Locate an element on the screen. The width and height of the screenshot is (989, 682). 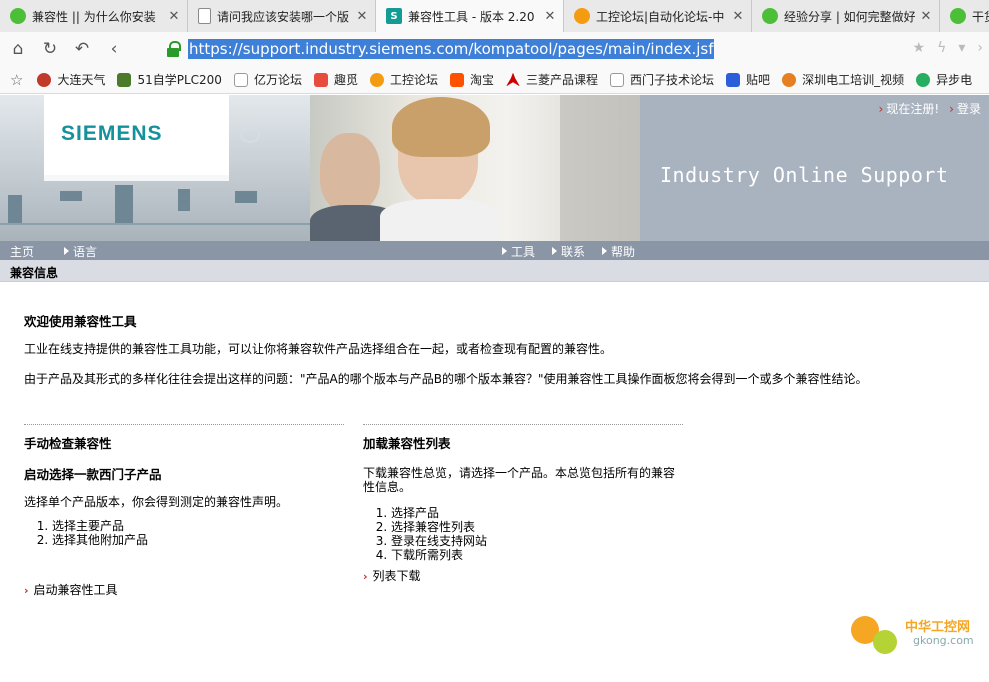
wechat-icon is located at coordinates (958, 16).